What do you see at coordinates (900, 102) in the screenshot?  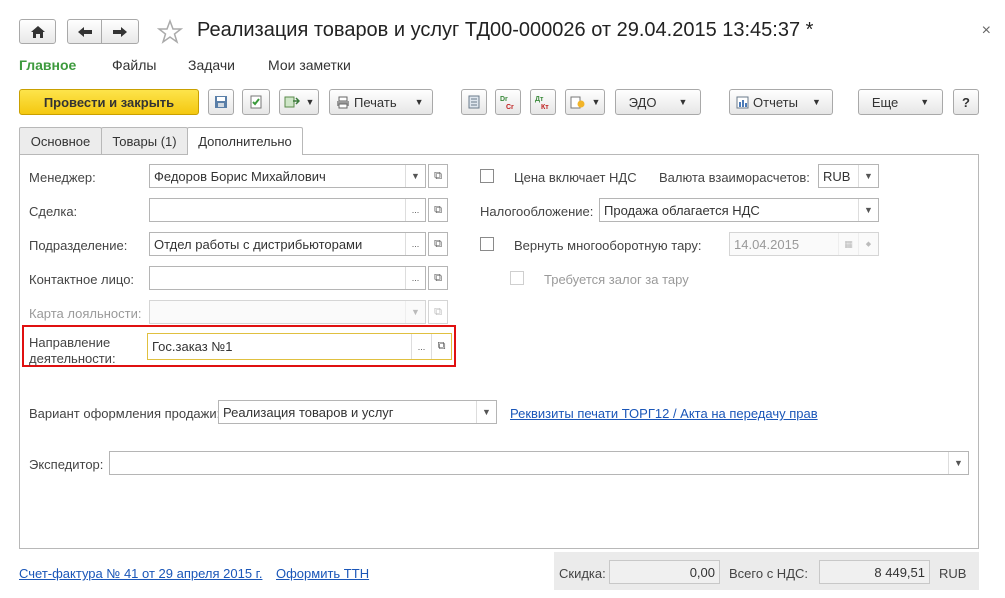 I see `more-button: Еще ▼` at bounding box center [900, 102].